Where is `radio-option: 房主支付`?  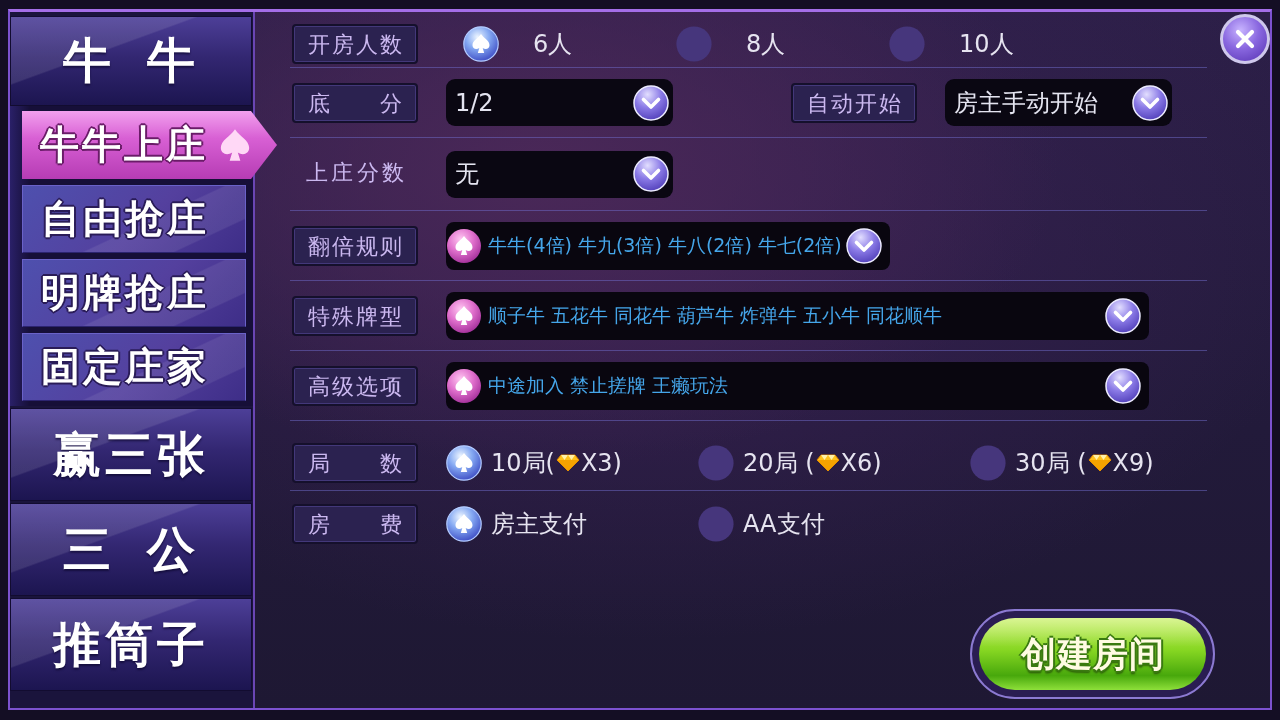 radio-option: 房主支付 is located at coordinates (572, 524).